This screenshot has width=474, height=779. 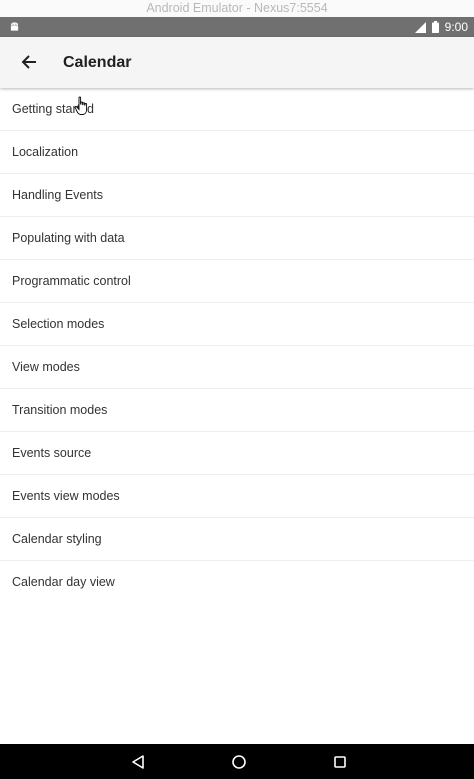 What do you see at coordinates (441, 27) in the screenshot?
I see `status-icons: 9:00` at bounding box center [441, 27].